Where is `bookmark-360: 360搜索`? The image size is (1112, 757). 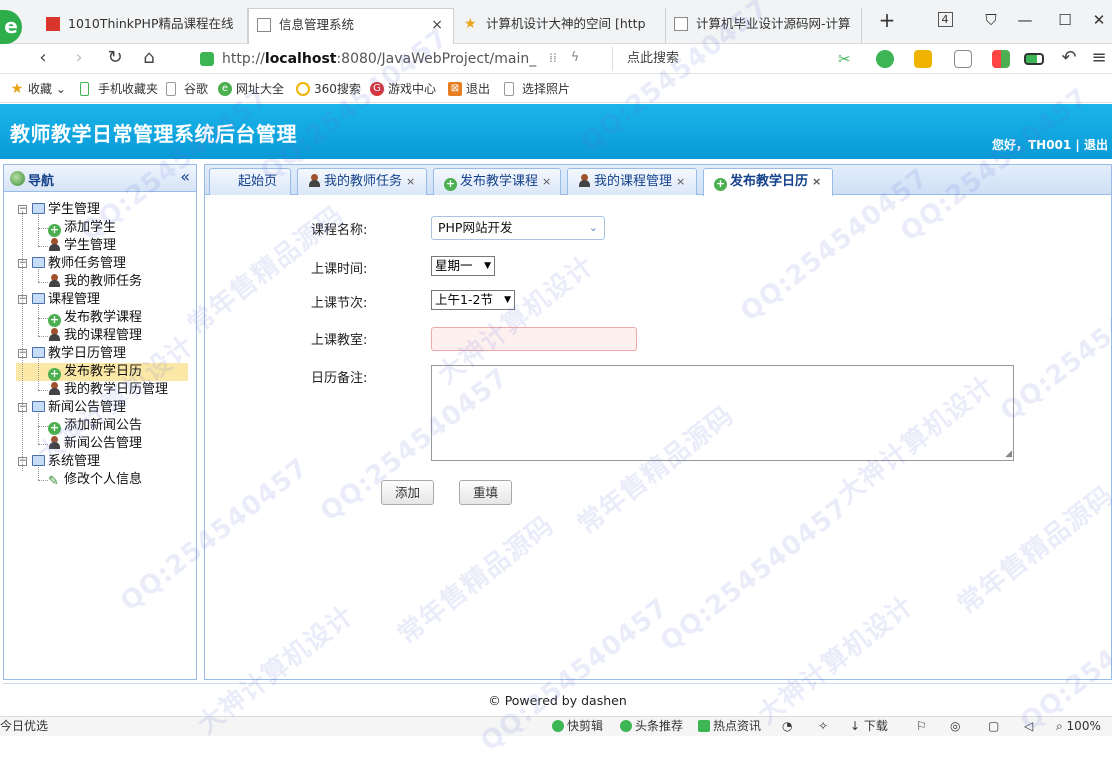 bookmark-360: 360搜索 is located at coordinates (328, 89).